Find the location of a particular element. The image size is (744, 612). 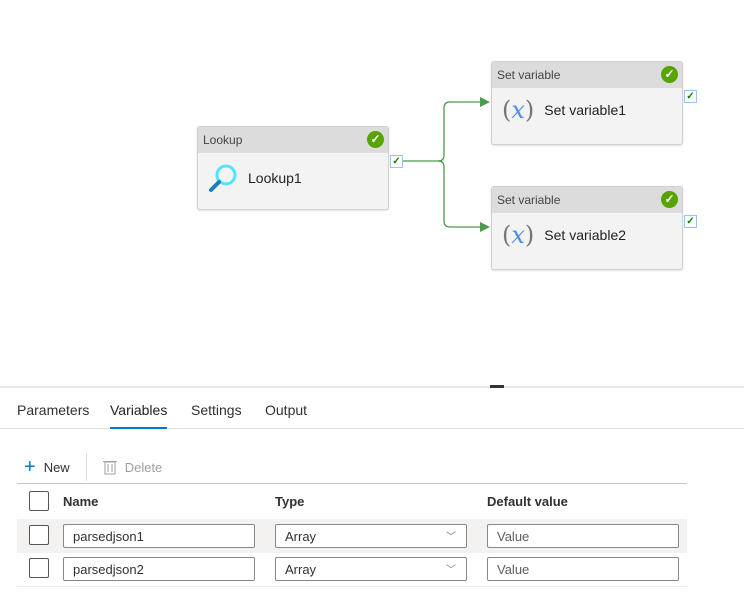

activity-name: Lookup1 is located at coordinates (275, 178).